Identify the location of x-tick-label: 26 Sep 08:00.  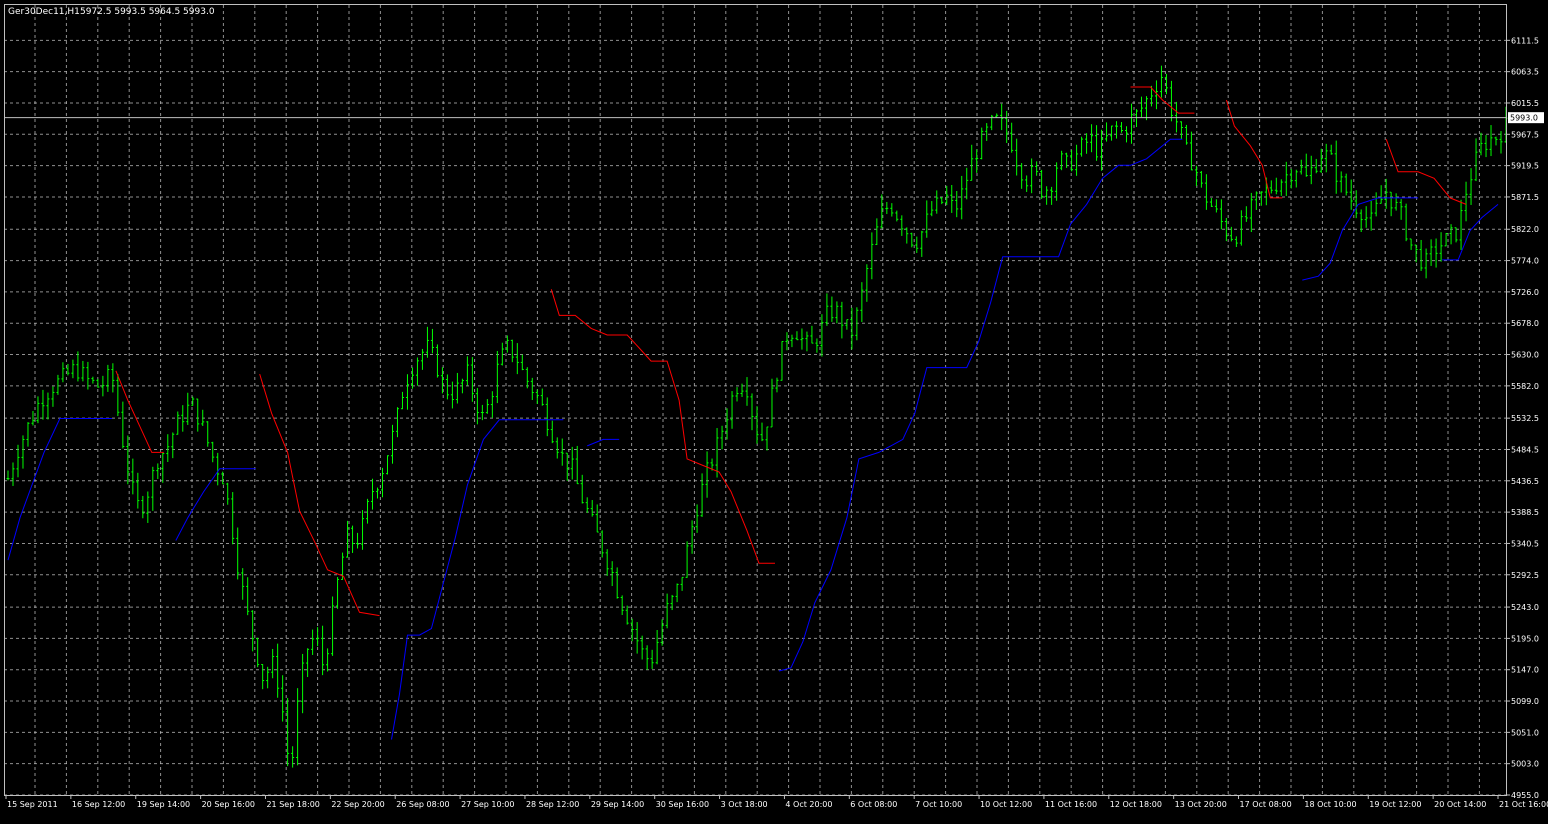
(422, 804).